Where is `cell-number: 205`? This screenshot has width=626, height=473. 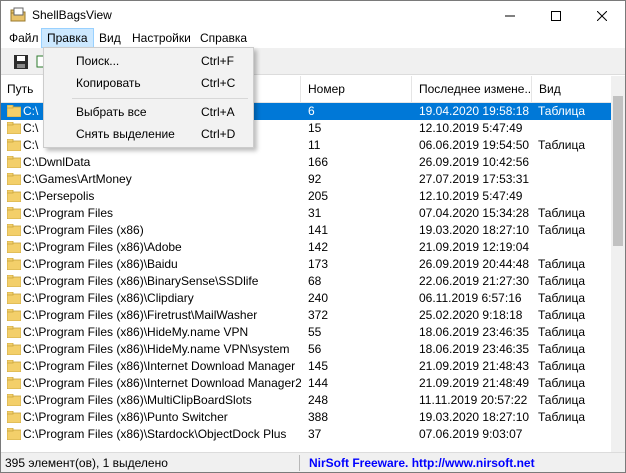 cell-number: 205 is located at coordinates (318, 196).